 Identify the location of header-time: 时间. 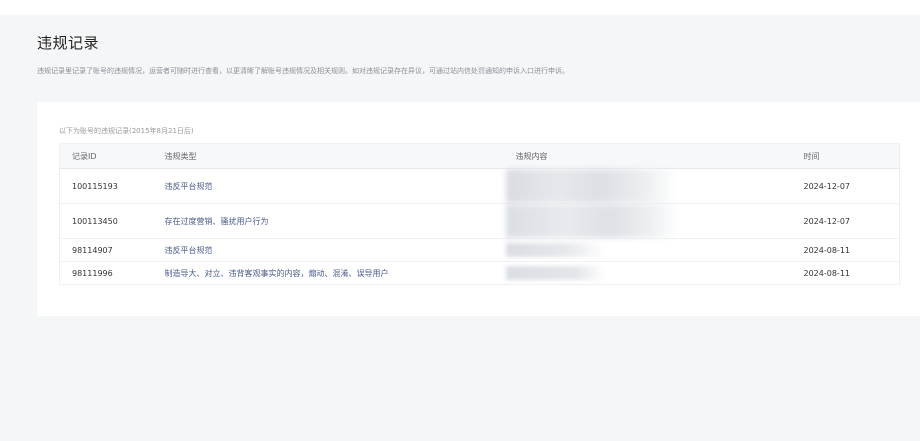
(845, 156).